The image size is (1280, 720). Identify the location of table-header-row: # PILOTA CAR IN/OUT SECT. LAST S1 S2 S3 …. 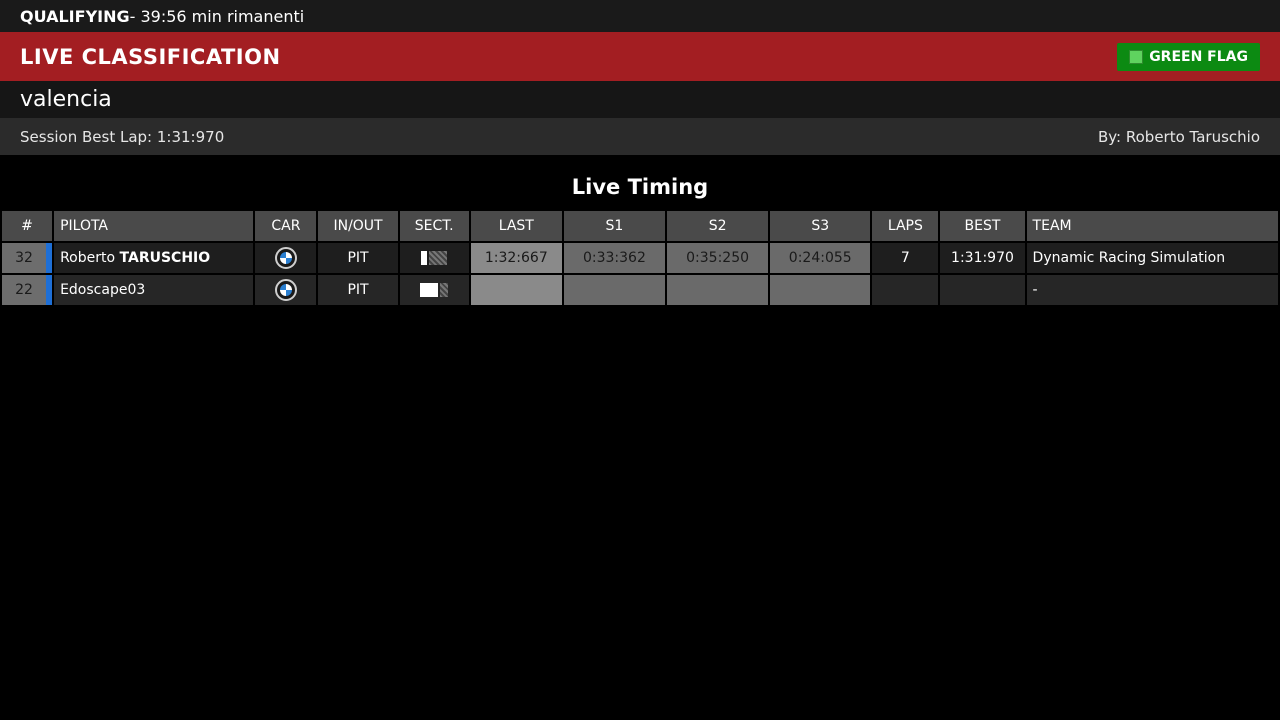
(640, 226).